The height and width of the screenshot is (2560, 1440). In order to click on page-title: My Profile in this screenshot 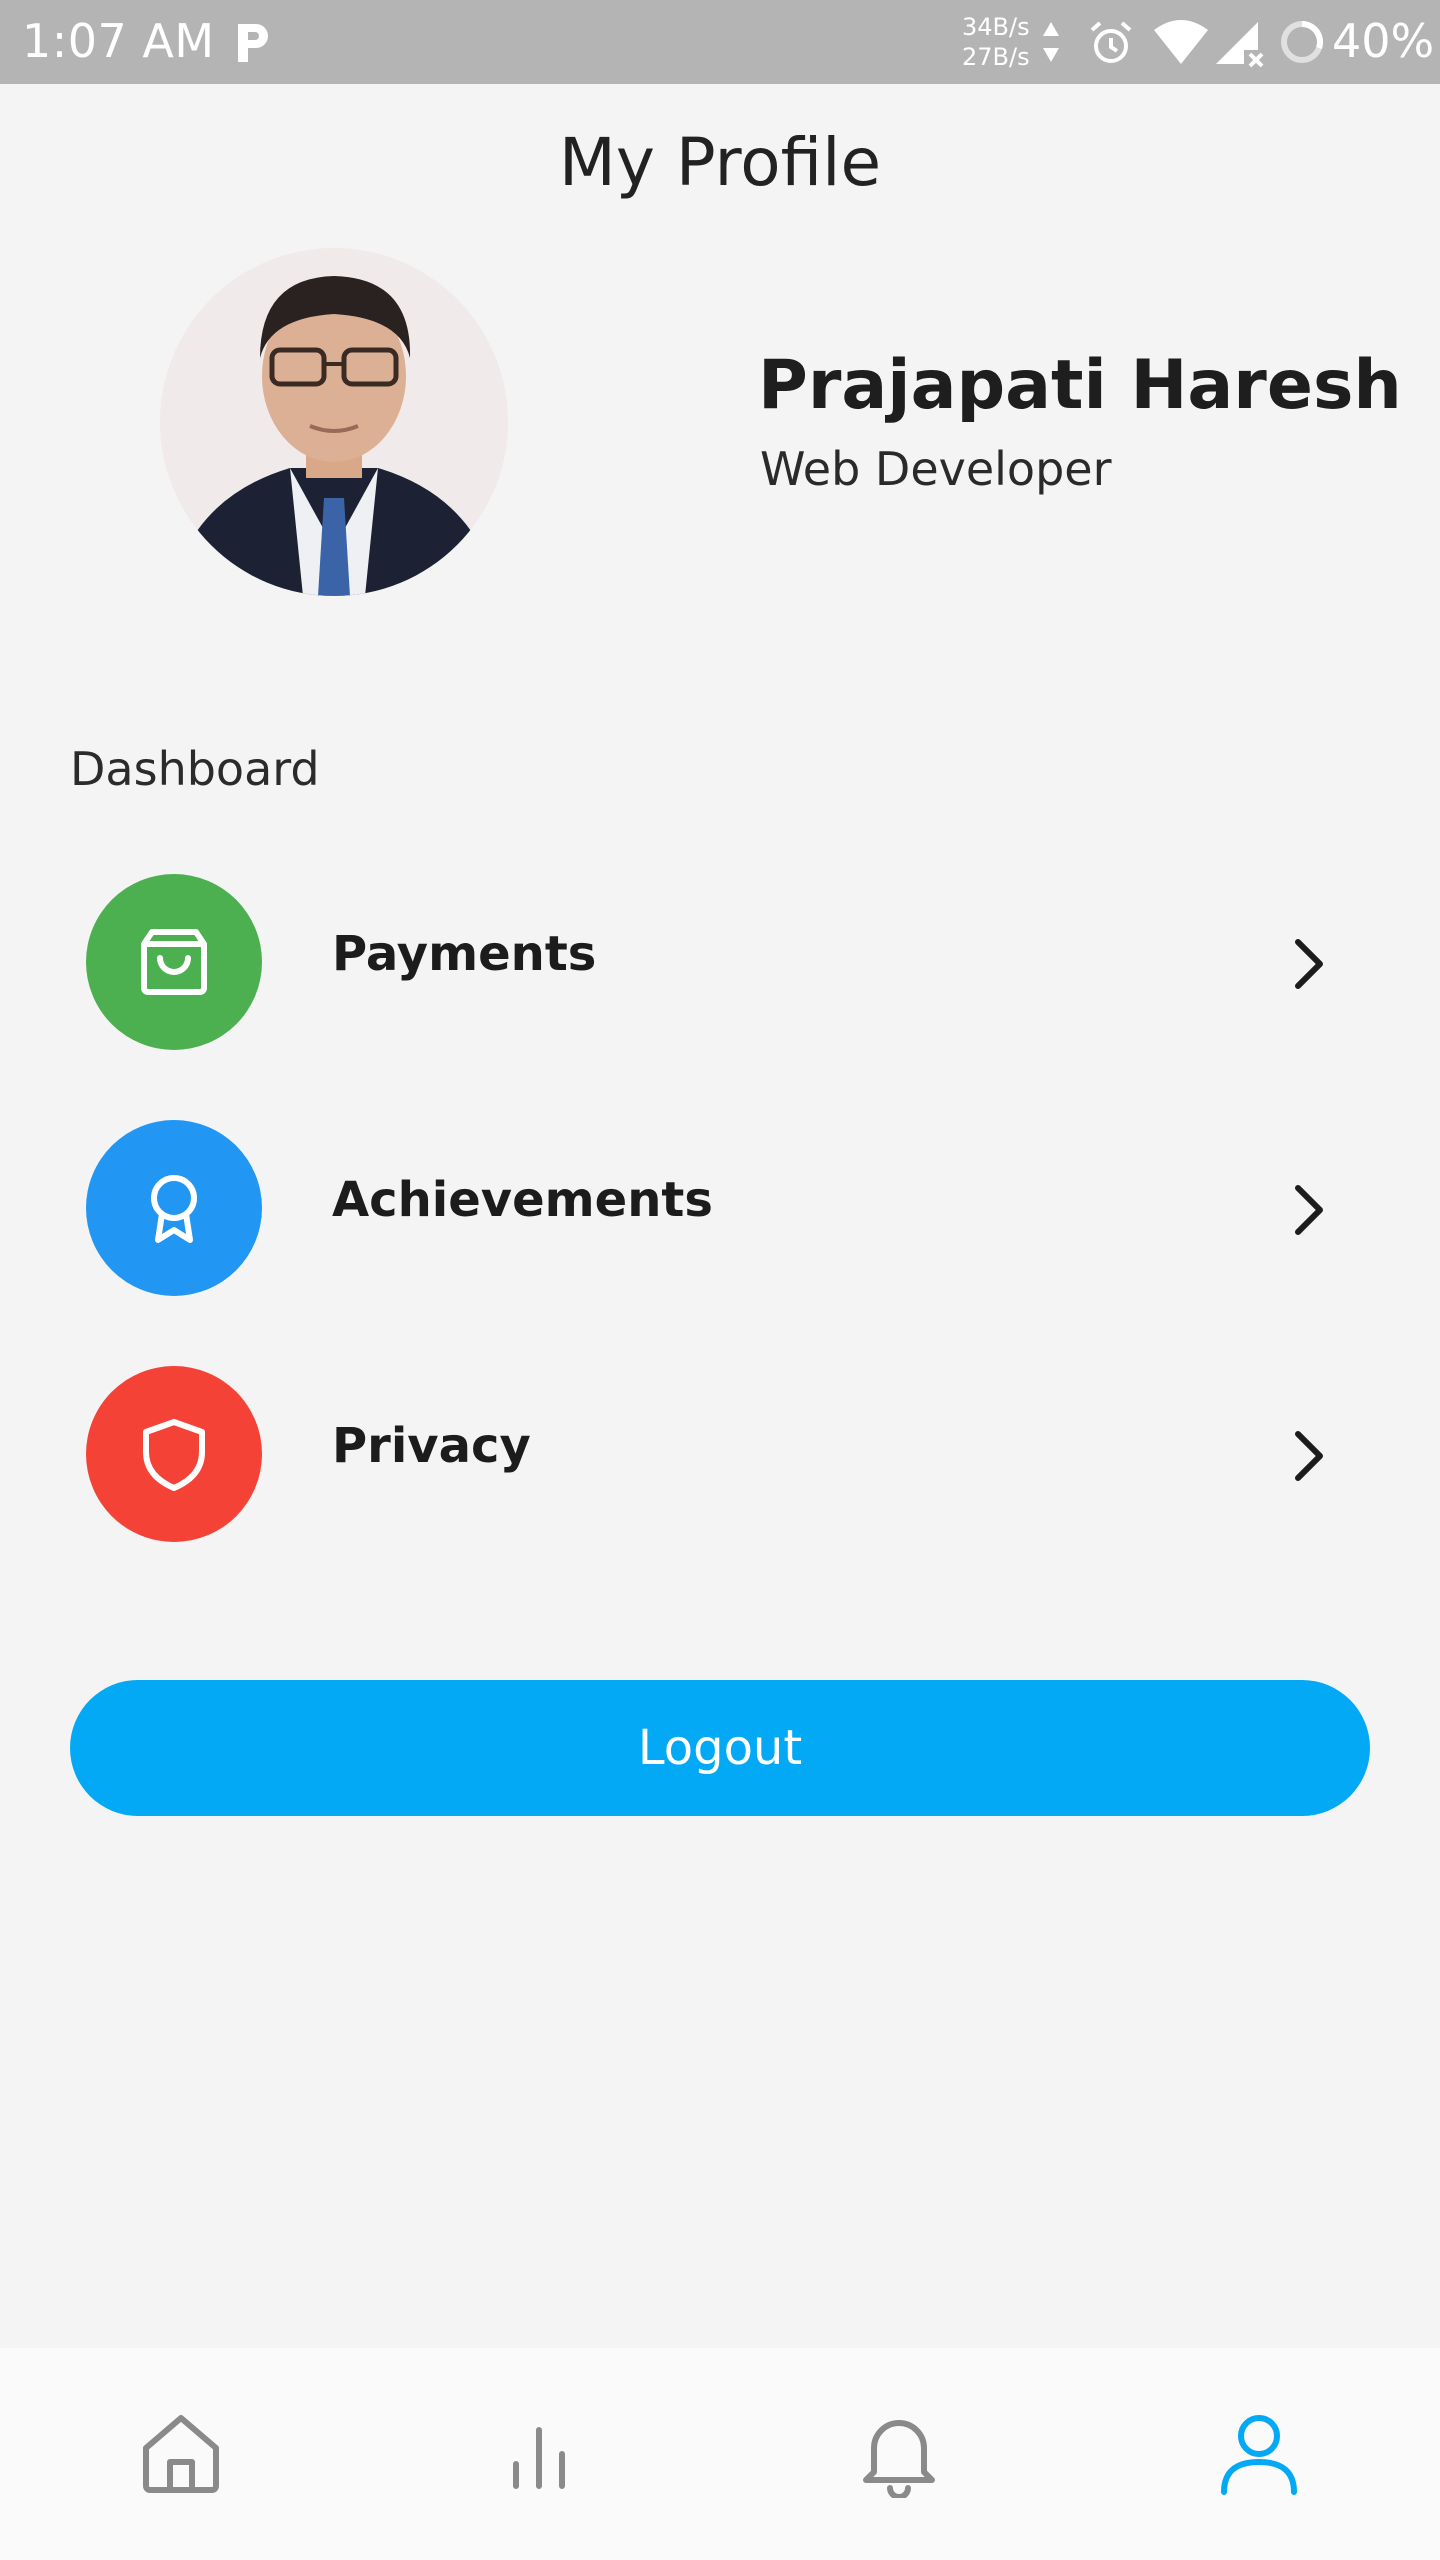, I will do `click(720, 162)`.